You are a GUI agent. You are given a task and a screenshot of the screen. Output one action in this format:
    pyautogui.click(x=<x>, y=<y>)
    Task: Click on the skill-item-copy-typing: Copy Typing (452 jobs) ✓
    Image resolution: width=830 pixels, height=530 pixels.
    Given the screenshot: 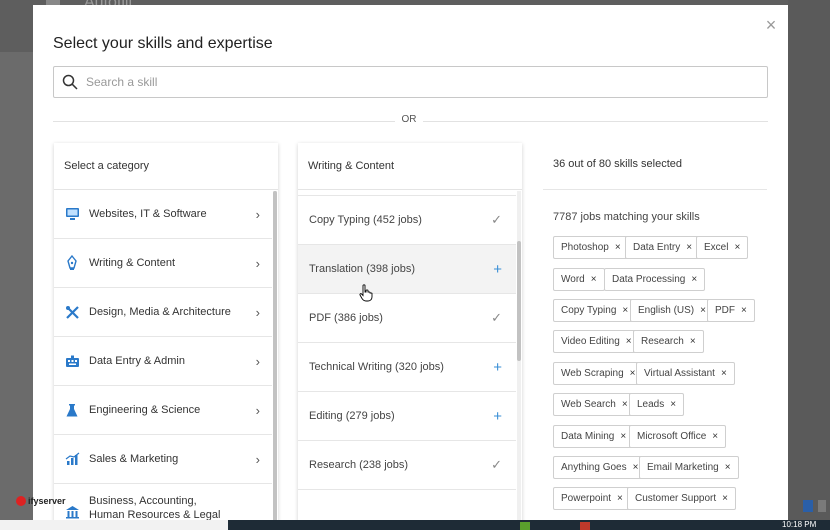 What is the action you would take?
    pyautogui.click(x=407, y=220)
    